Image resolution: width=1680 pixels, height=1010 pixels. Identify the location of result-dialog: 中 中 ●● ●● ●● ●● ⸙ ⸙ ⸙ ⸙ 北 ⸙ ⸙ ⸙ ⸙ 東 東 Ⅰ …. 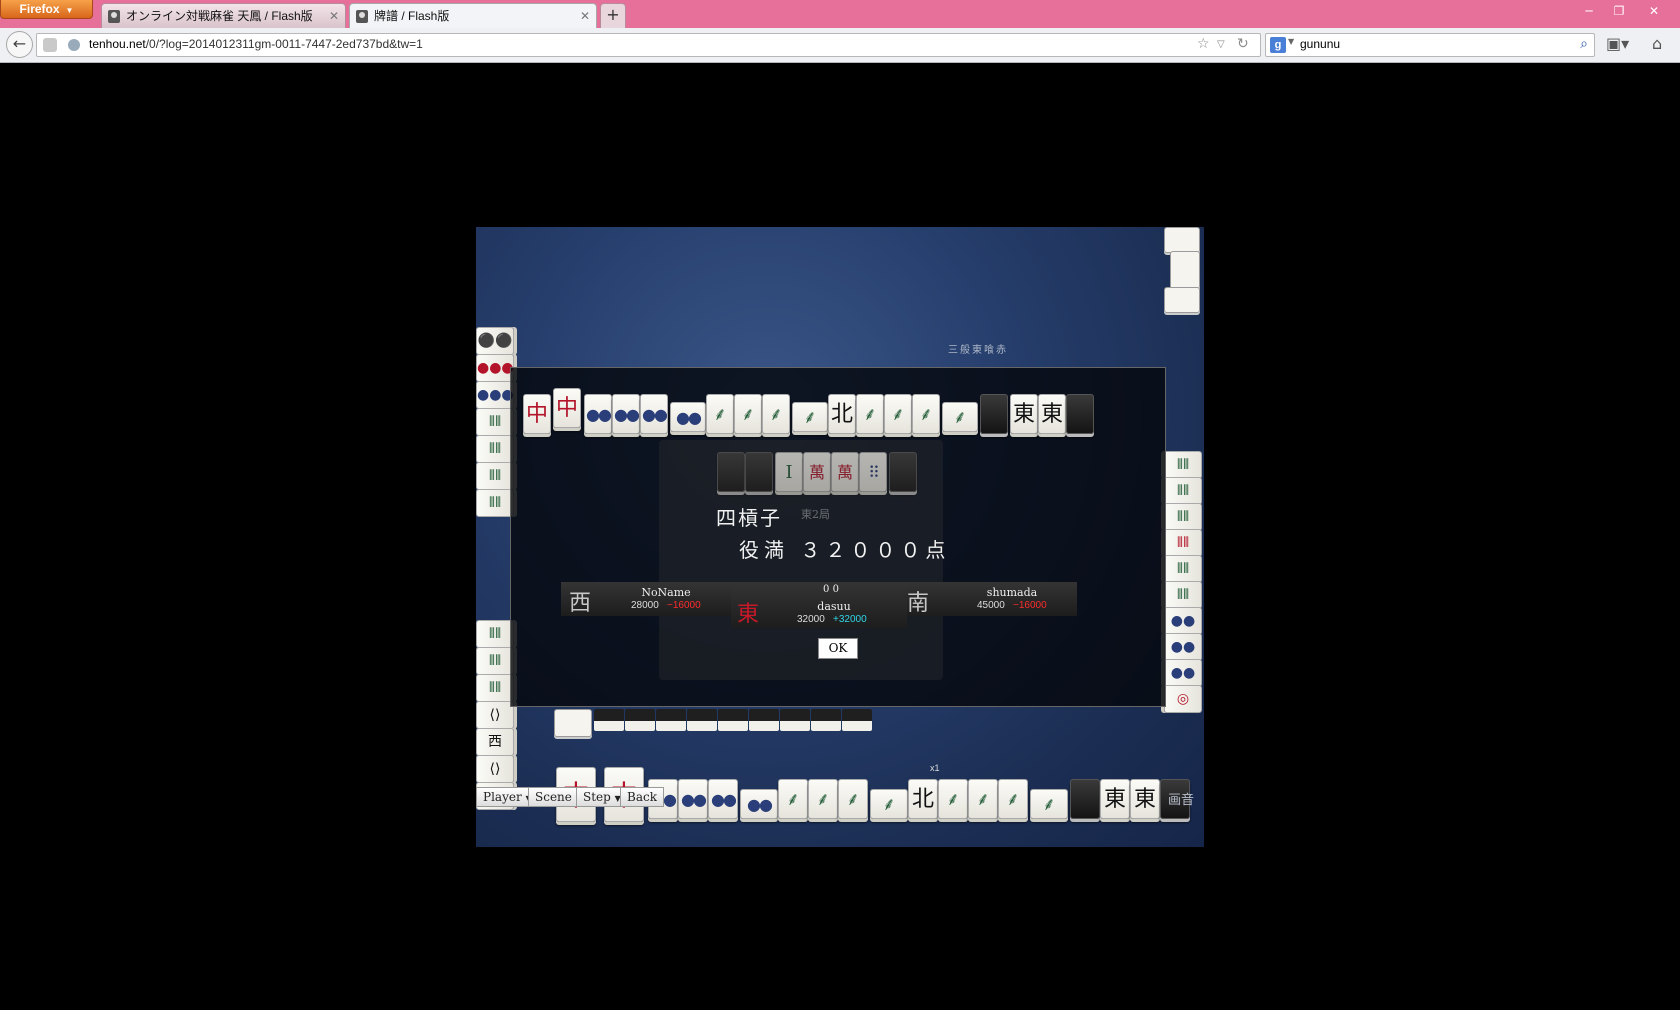
(838, 537).